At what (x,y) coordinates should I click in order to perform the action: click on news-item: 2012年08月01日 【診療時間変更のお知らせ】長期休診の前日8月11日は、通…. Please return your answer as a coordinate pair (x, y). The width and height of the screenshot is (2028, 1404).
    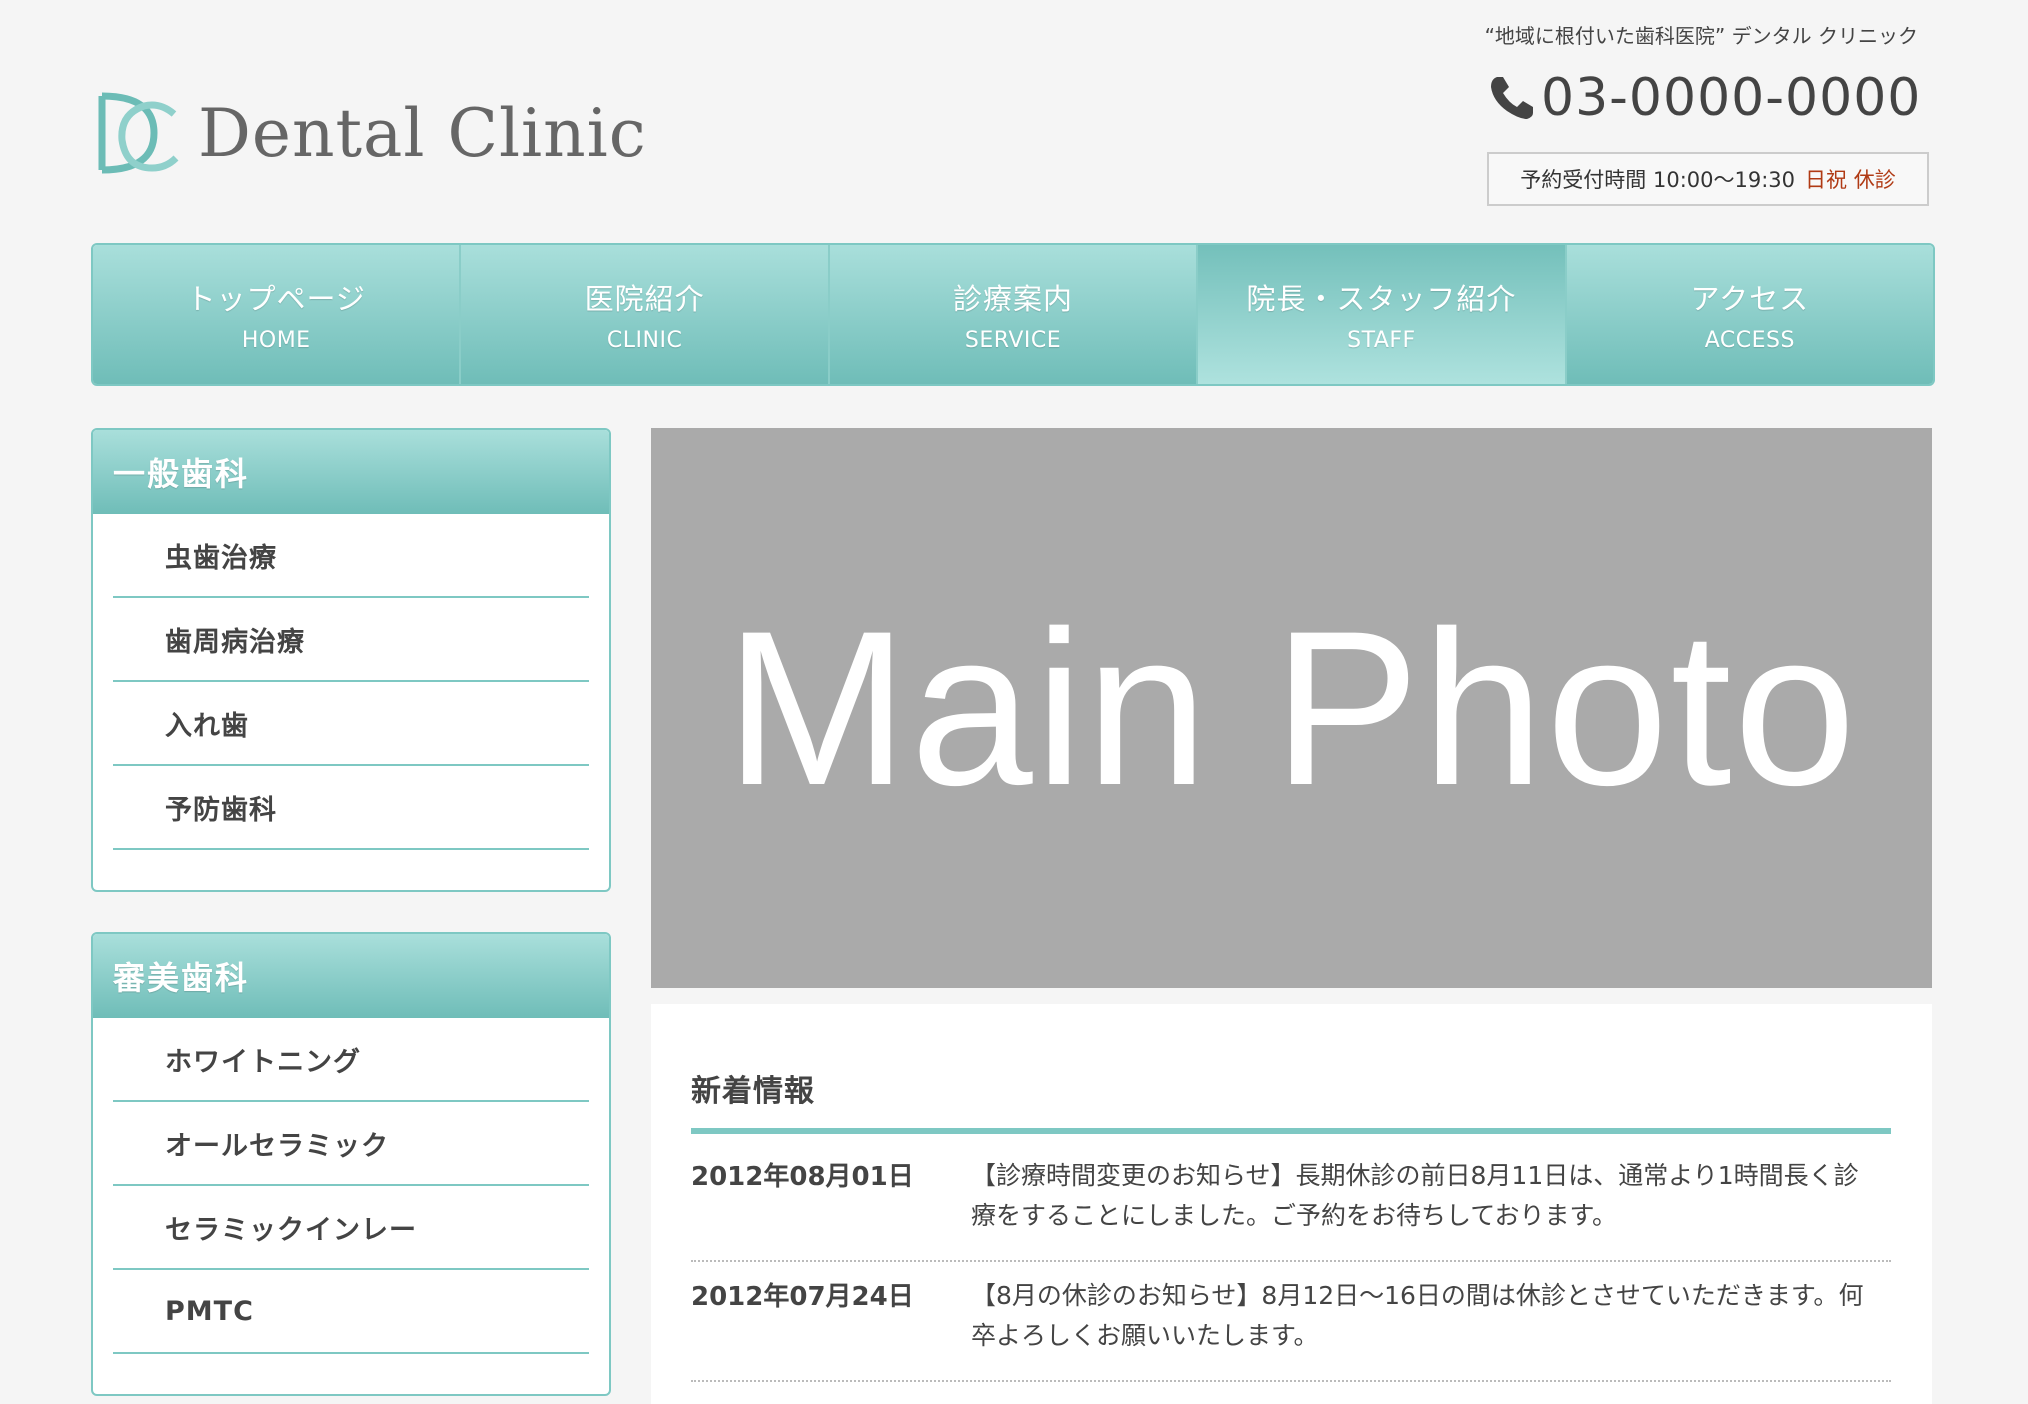
    Looking at the image, I should click on (1291, 1209).